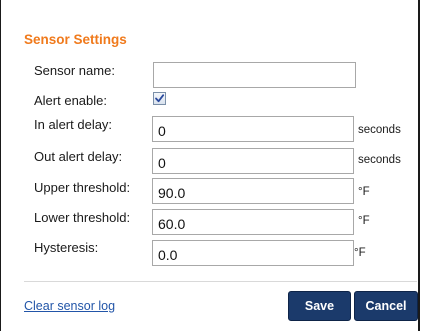 The height and width of the screenshot is (331, 421). I want to click on lower-threshold-label: Lower threshold:, so click(82, 217).